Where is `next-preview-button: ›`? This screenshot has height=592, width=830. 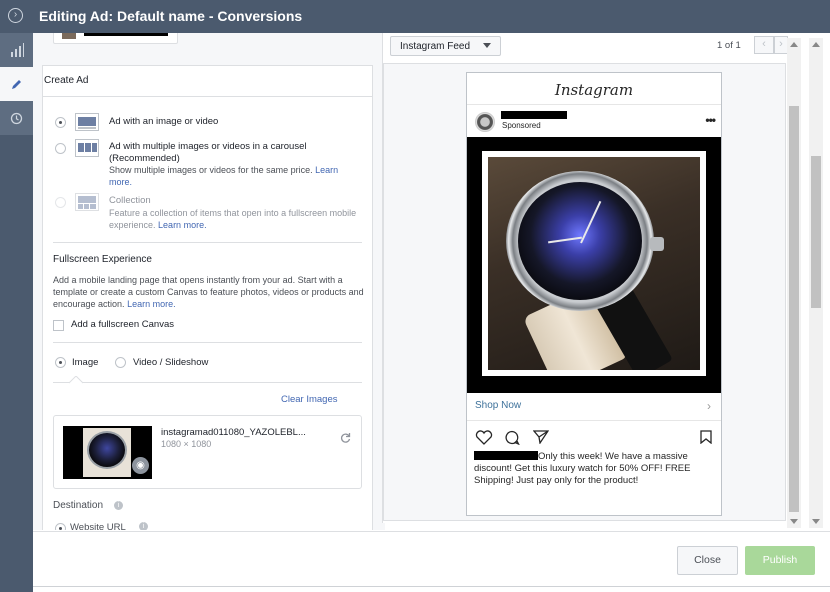 next-preview-button: › is located at coordinates (781, 45).